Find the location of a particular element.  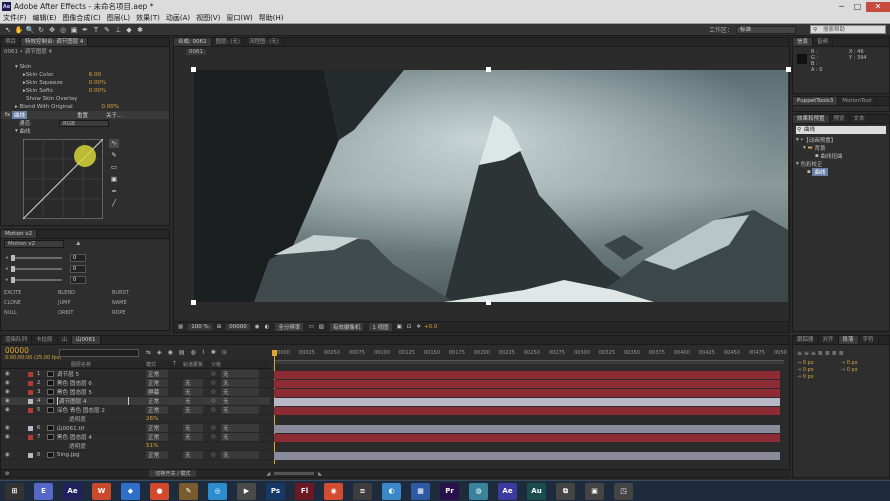

layer-name: 深色 青色 固态层 2 is located at coordinates (93, 410).